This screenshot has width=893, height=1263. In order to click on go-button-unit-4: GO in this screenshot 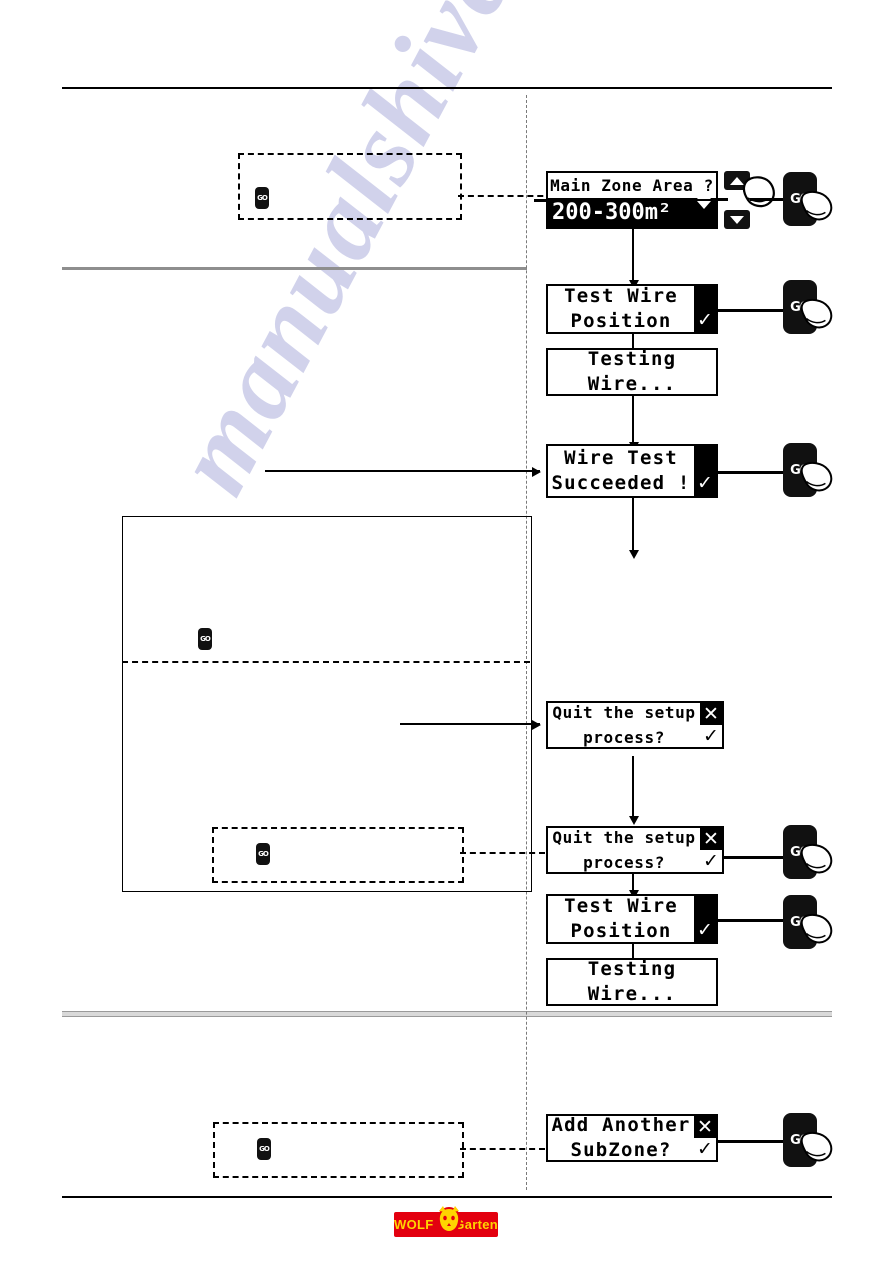, I will do `click(815, 856)`.